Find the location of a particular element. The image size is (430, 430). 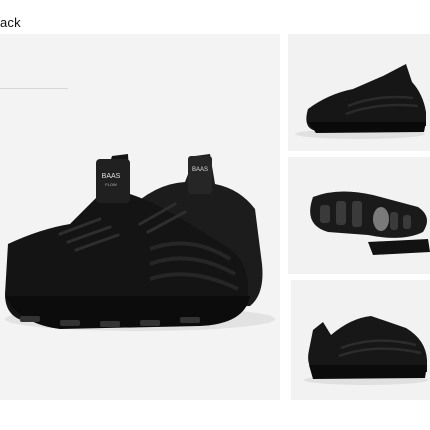

shoe-sole-image is located at coordinates (370, 223).